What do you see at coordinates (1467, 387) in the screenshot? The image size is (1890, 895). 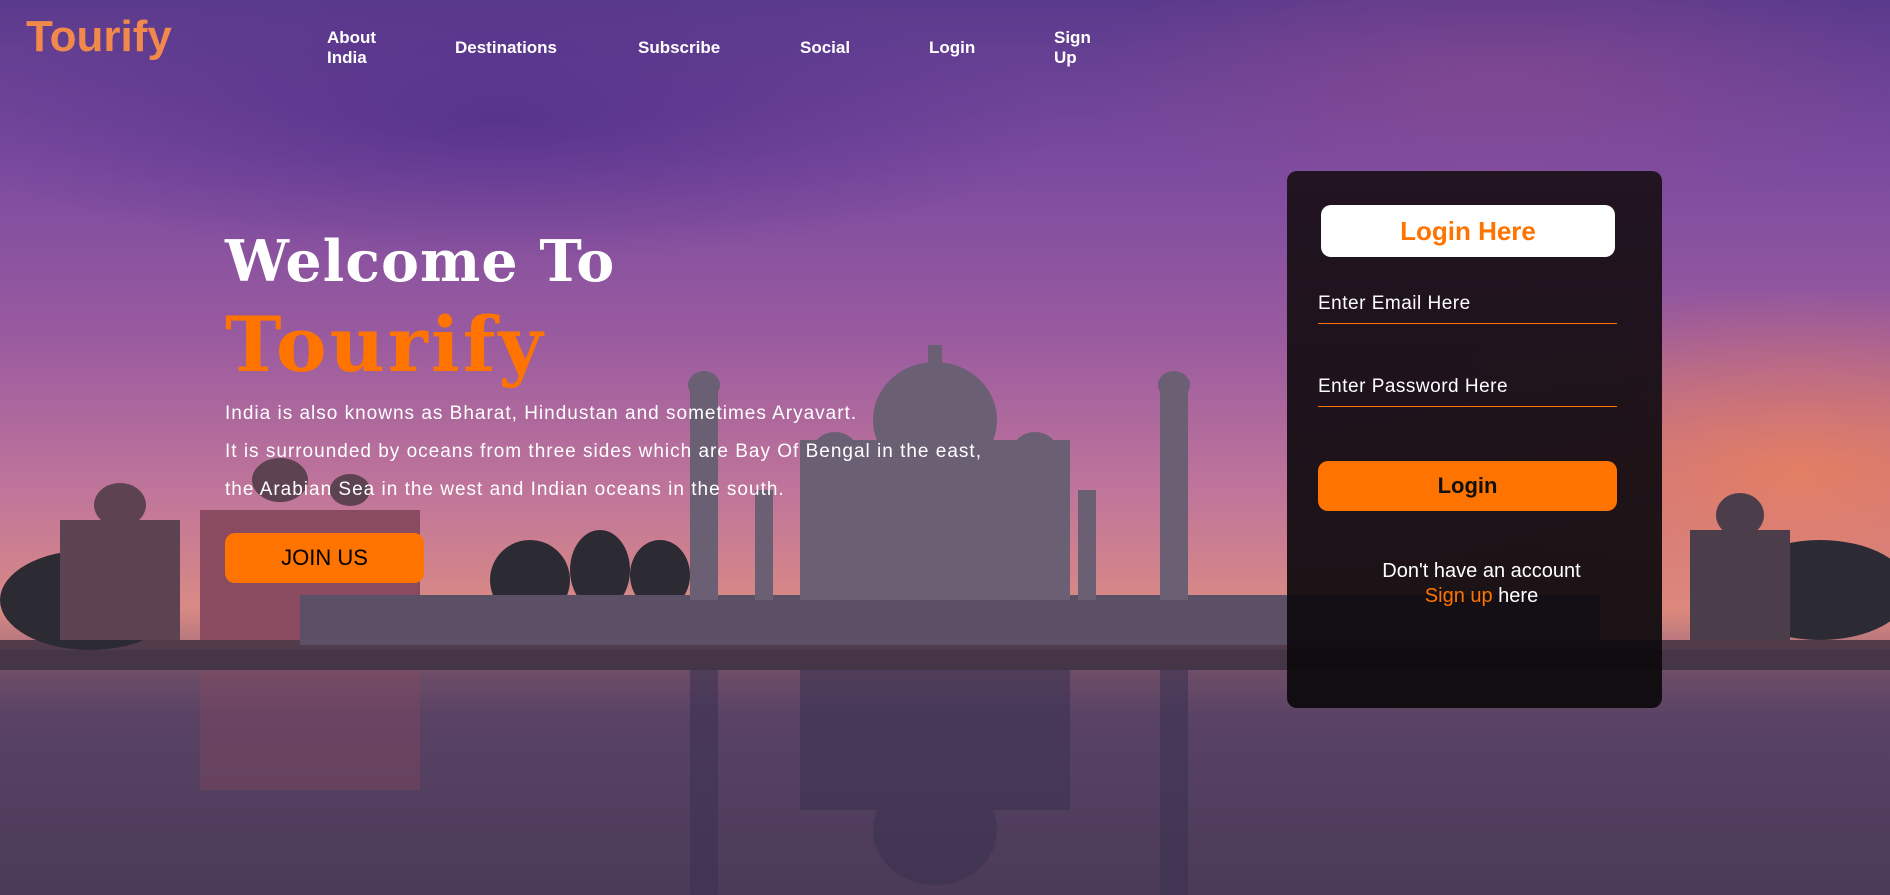 I see `password-field` at bounding box center [1467, 387].